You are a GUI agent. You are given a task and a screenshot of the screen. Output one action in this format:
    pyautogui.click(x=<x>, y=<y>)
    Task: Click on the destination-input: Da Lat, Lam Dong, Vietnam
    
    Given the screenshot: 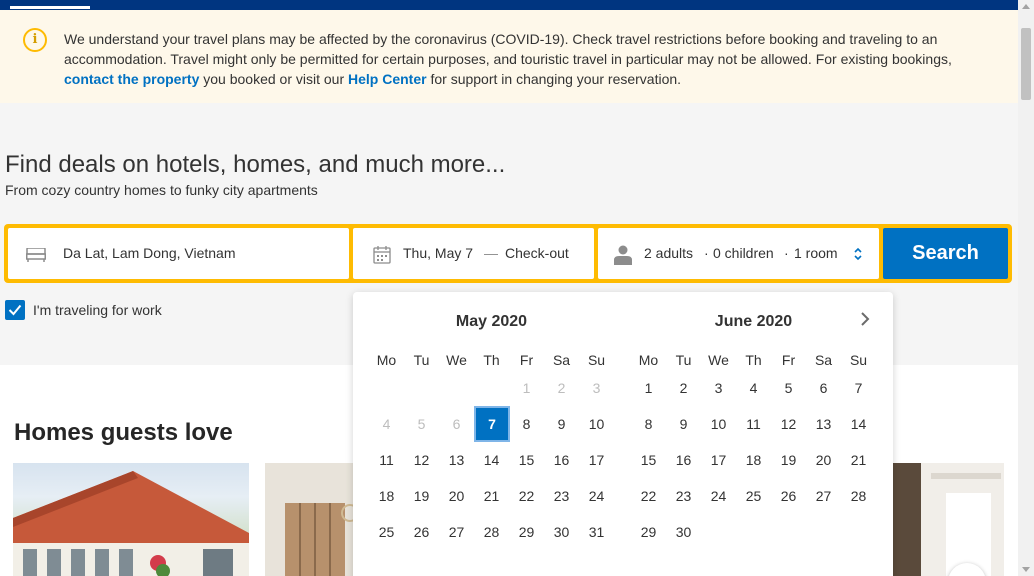 What is the action you would take?
    pyautogui.click(x=149, y=253)
    